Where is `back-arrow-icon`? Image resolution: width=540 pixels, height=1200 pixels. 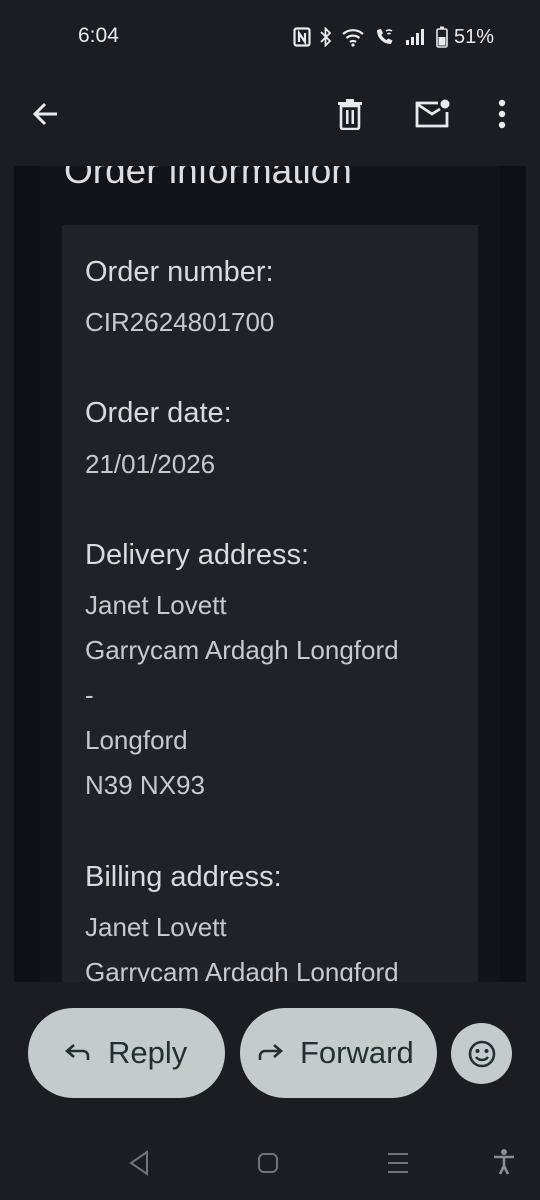
back-arrow-icon is located at coordinates (46, 114).